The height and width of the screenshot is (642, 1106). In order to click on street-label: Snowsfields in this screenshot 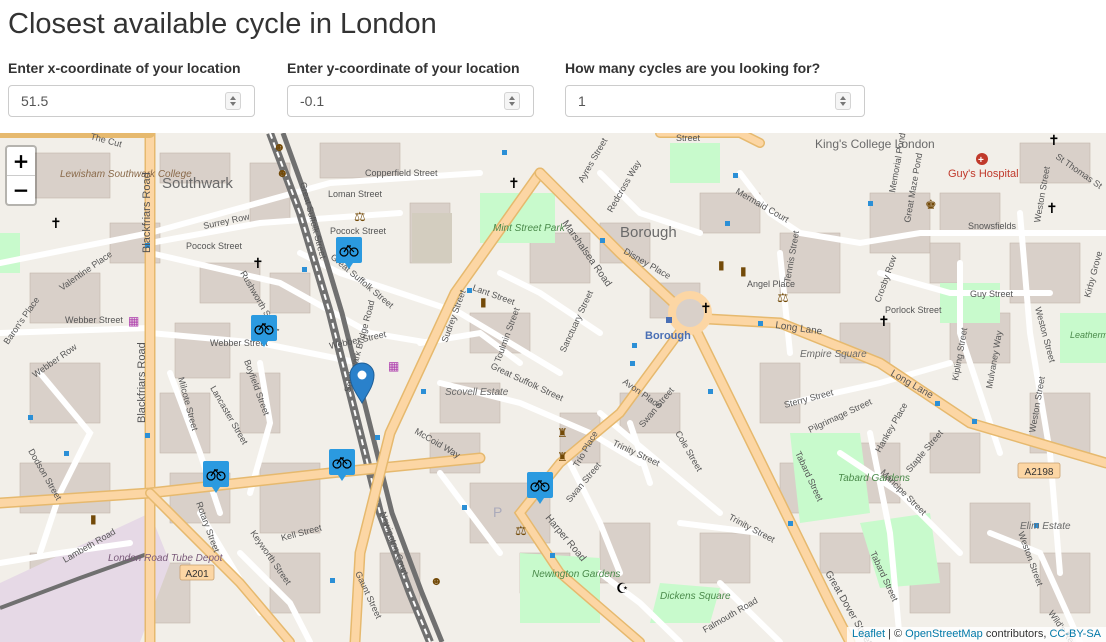, I will do `click(992, 226)`.